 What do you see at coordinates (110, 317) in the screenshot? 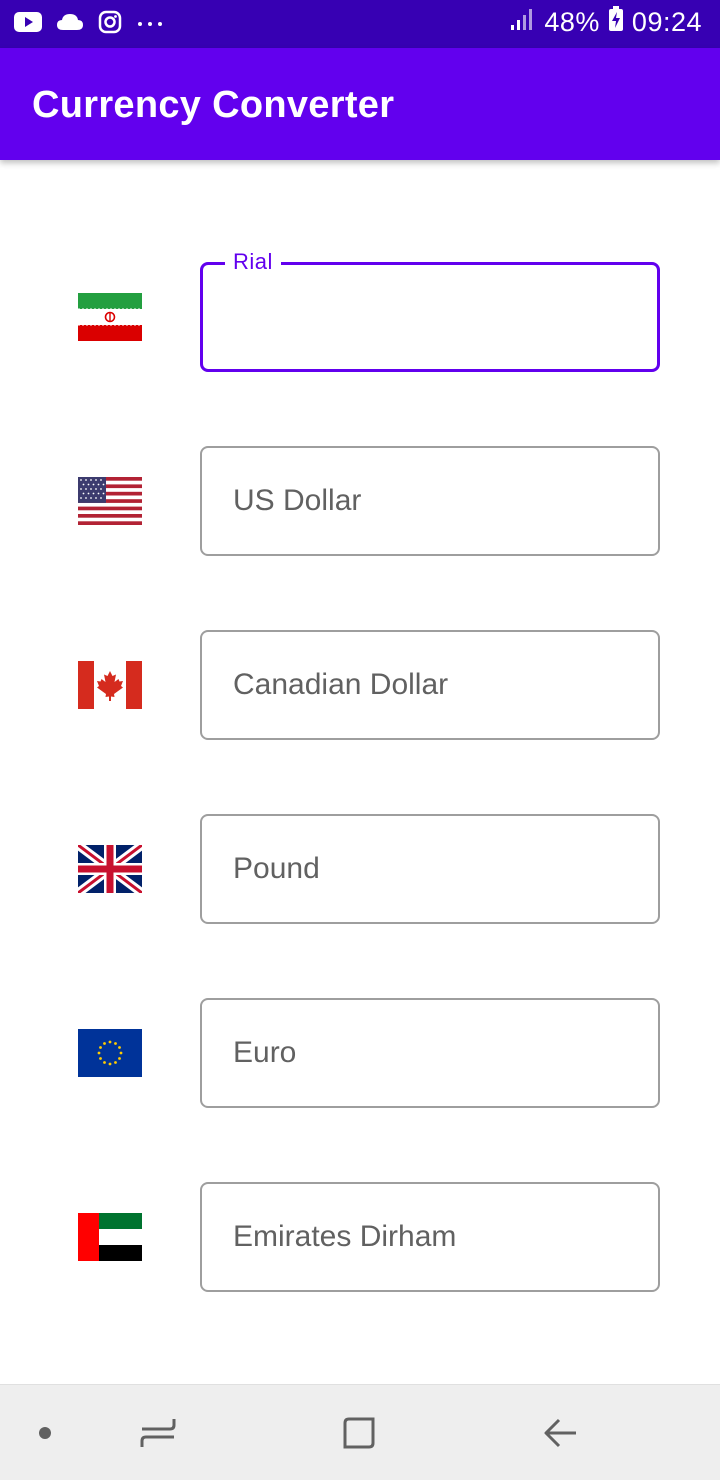
I see `iran-flag-icon` at bounding box center [110, 317].